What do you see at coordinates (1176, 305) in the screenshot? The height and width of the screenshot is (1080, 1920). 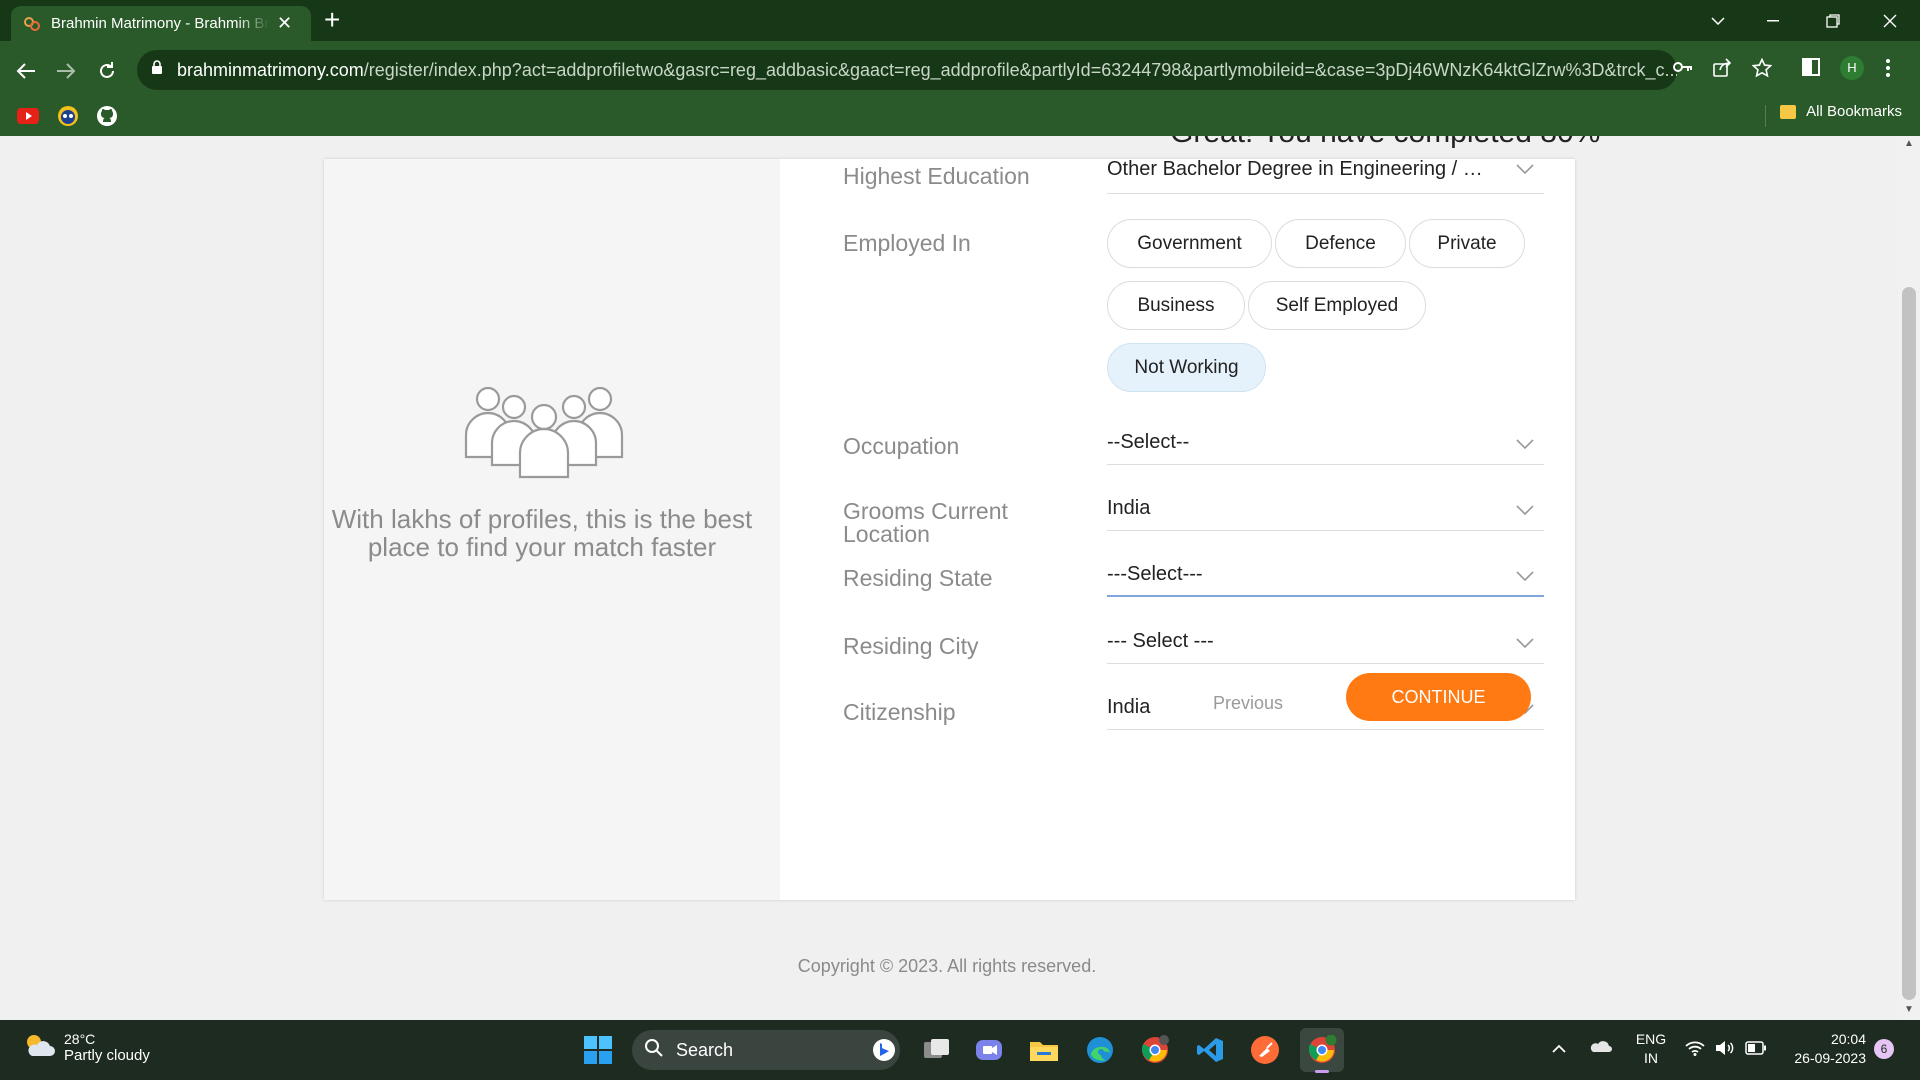 I see `employed-option-business: Business` at bounding box center [1176, 305].